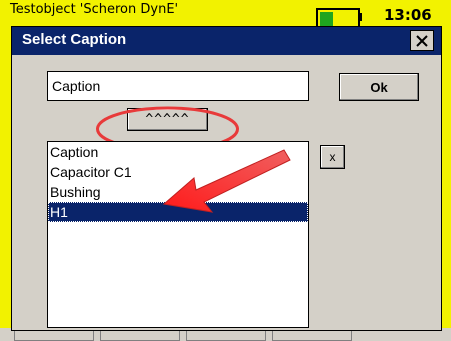 The image size is (451, 341). Describe the element at coordinates (226, 41) in the screenshot. I see `dialog-titlebar: Select Caption` at that location.